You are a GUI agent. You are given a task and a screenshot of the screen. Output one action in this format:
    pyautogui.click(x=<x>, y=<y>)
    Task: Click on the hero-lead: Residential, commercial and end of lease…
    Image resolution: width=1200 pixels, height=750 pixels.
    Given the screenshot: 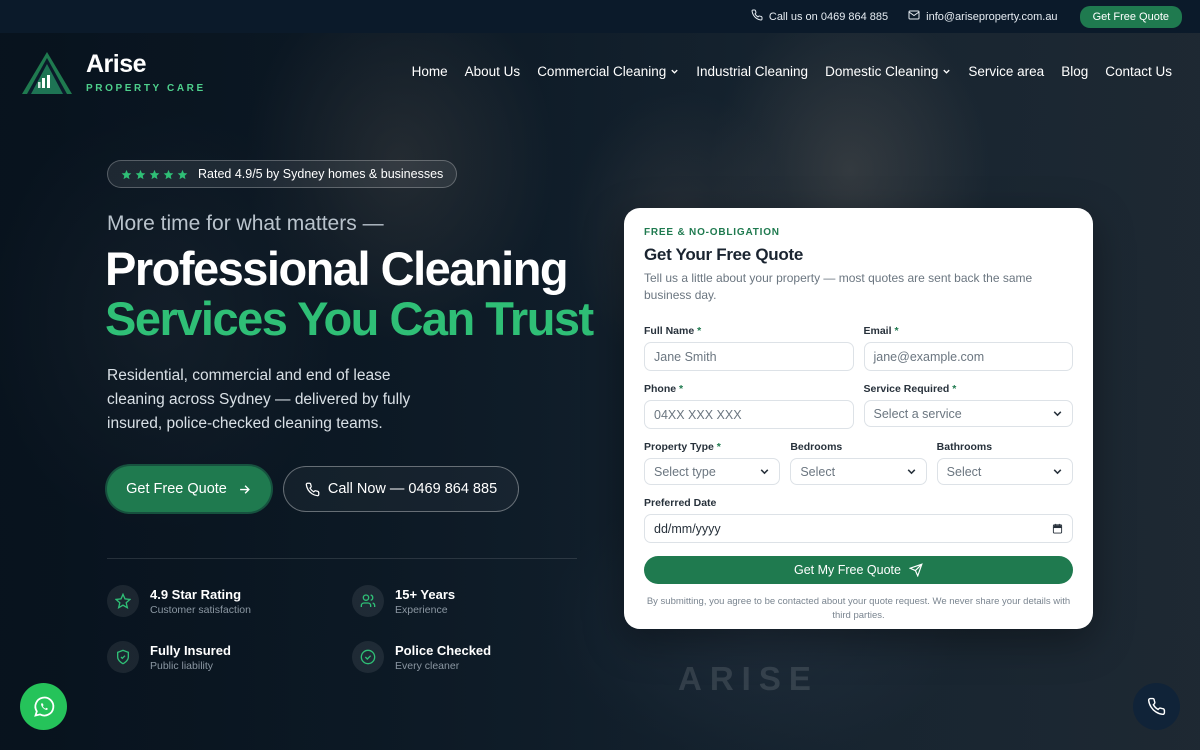 What is the action you would take?
    pyautogui.click(x=259, y=399)
    